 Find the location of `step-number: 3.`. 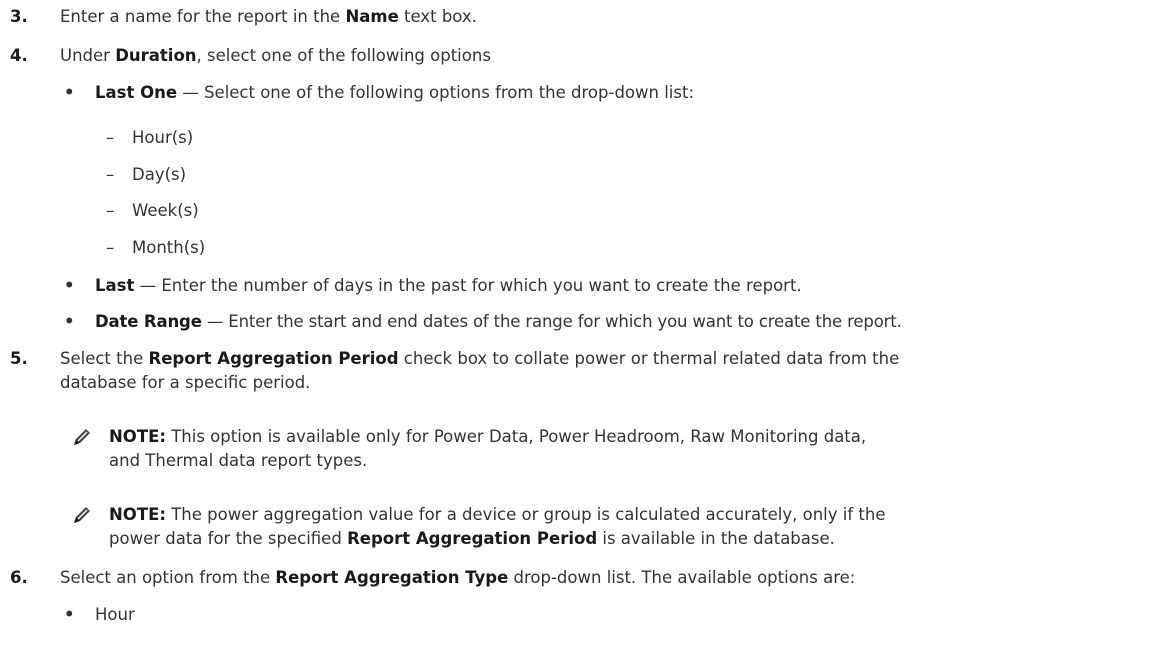

step-number: 3. is located at coordinates (19, 16).